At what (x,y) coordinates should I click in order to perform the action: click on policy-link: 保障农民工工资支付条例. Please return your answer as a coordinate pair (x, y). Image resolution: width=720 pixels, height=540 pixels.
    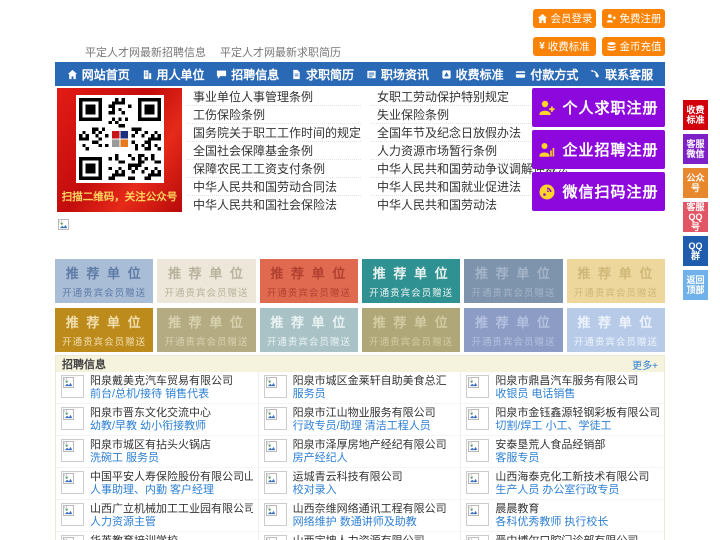
    Looking at the image, I should click on (274, 169).